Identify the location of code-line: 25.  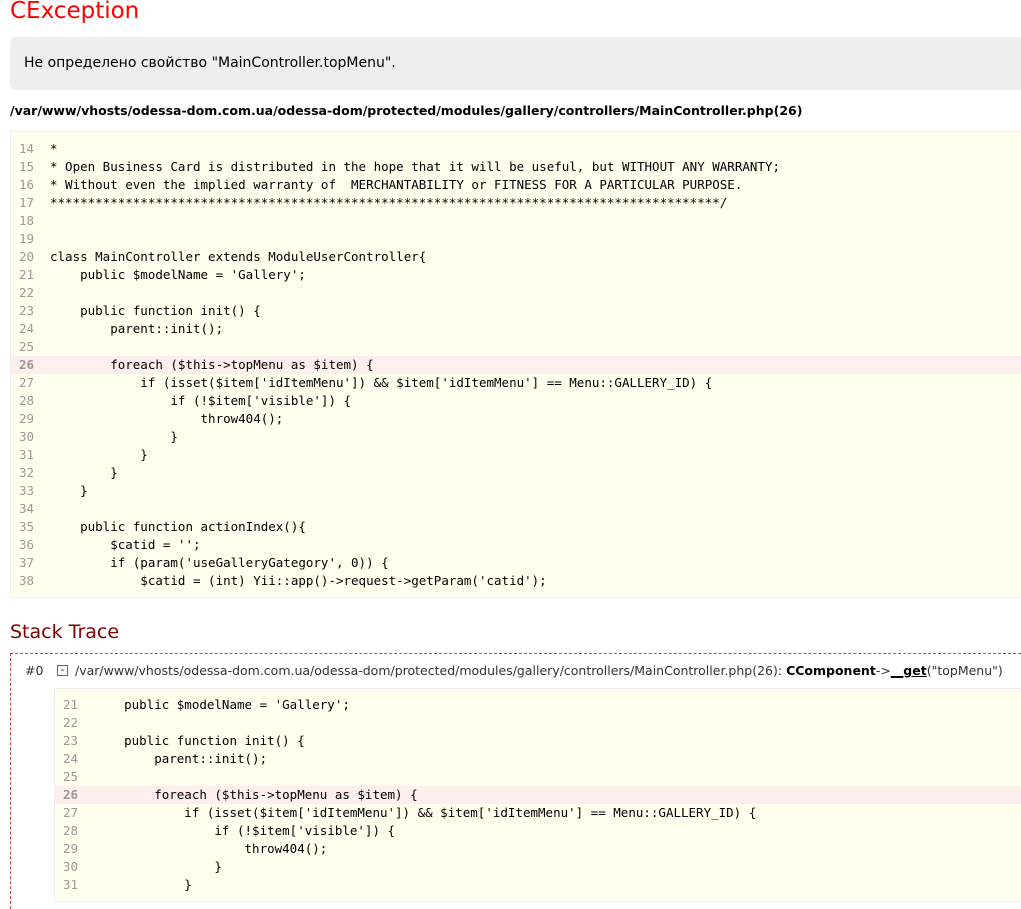
(538, 777).